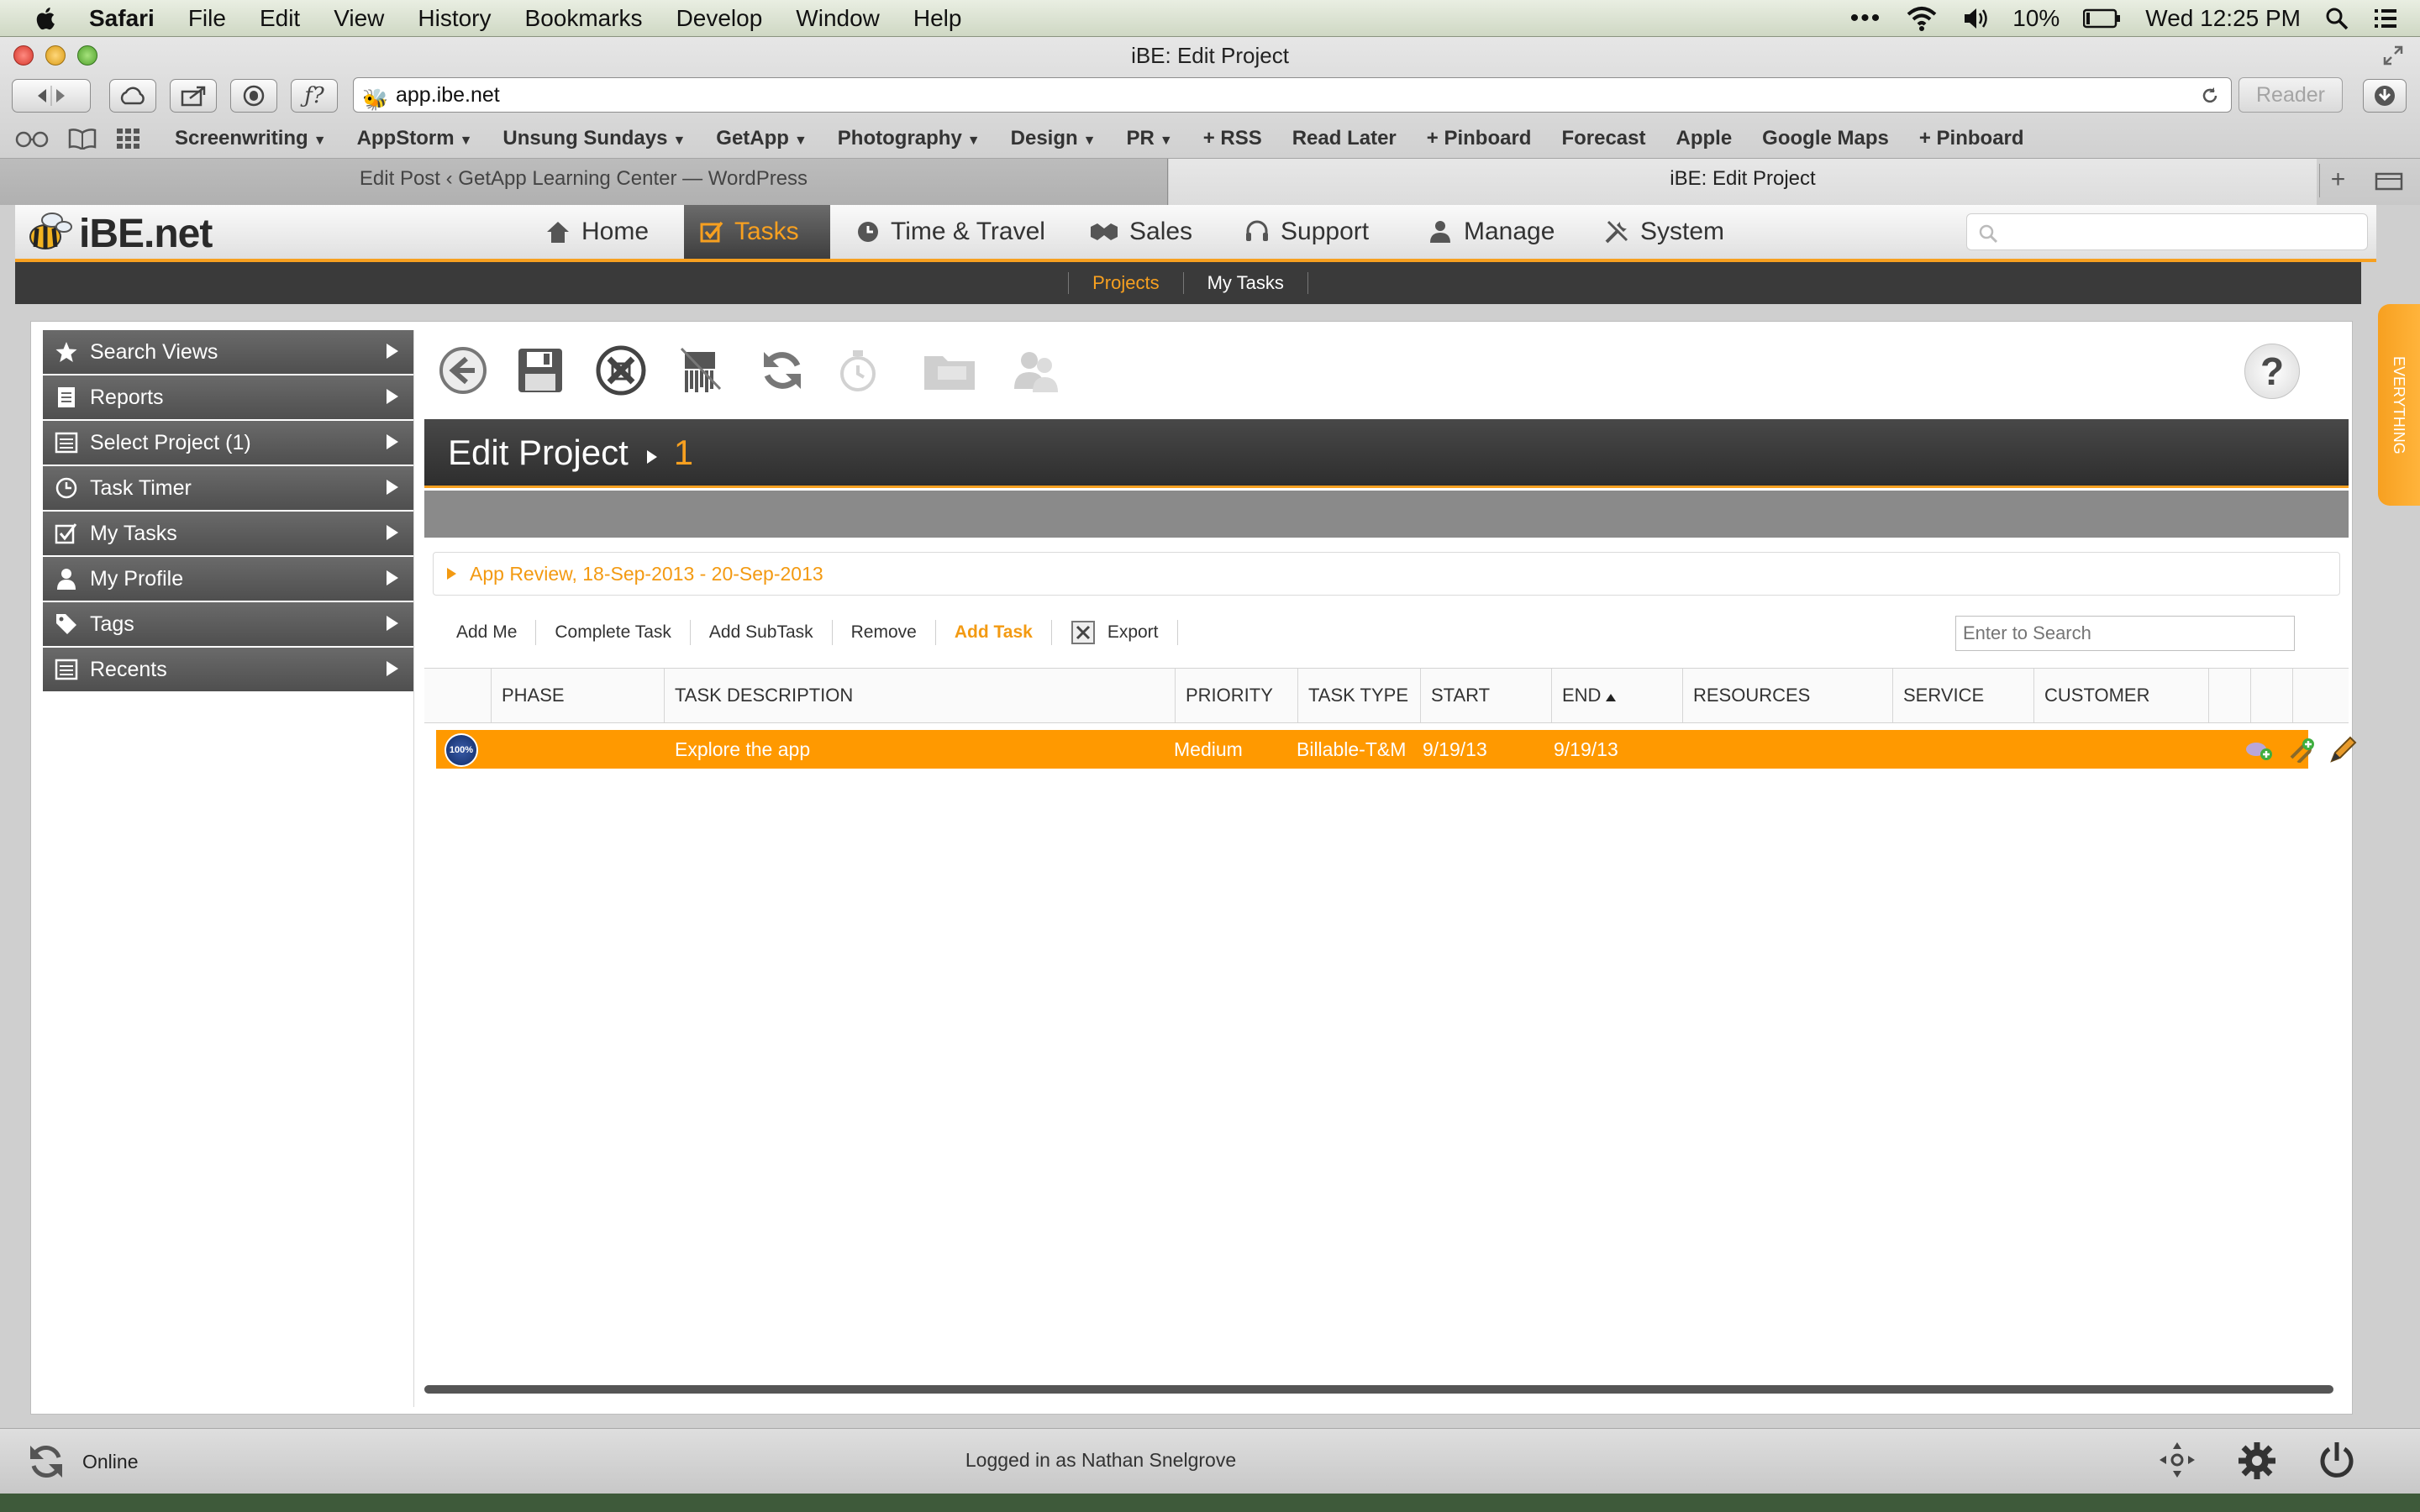  Describe the element at coordinates (1345, 138) in the screenshot. I see `bookmark-read-later: Read Later` at that location.